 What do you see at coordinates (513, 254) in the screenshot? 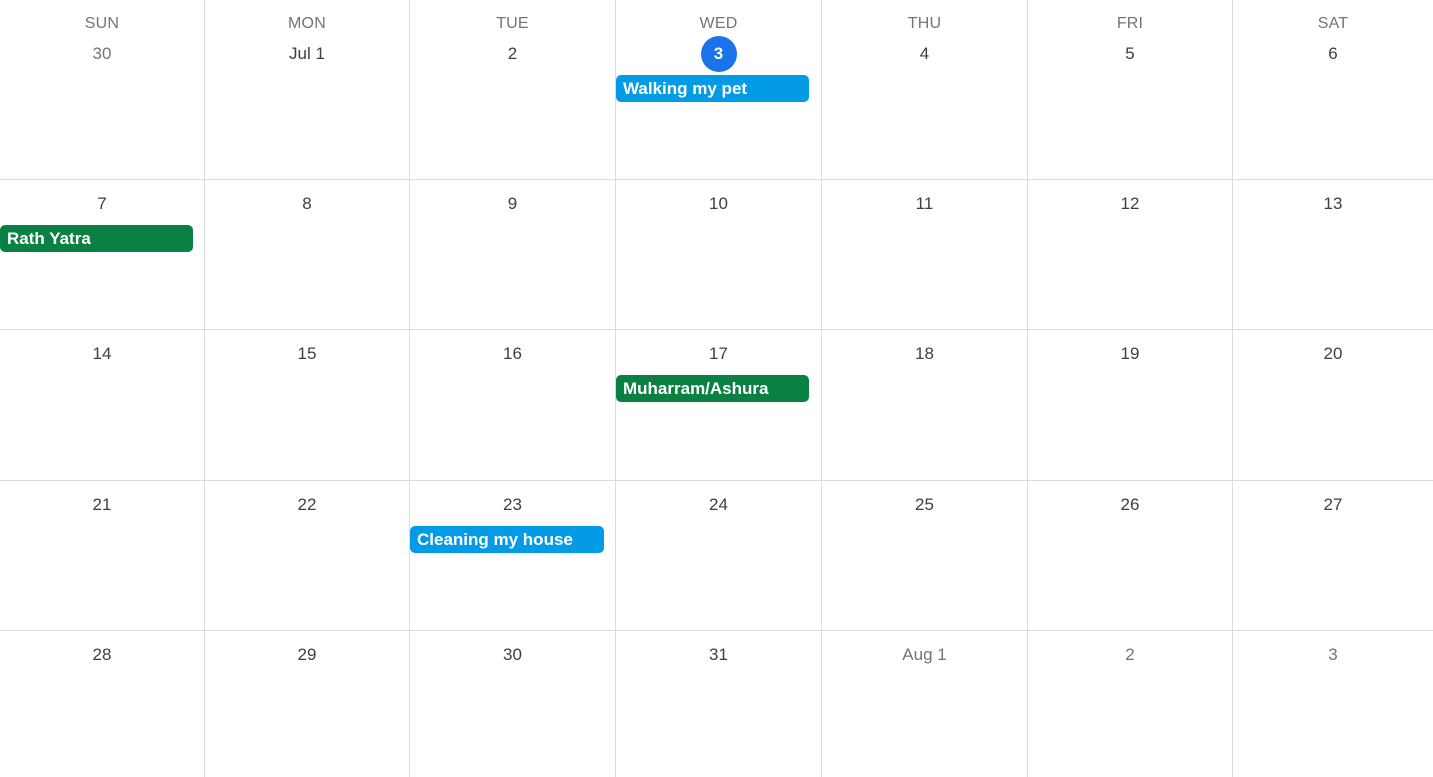
I see `day-cell: 9` at bounding box center [513, 254].